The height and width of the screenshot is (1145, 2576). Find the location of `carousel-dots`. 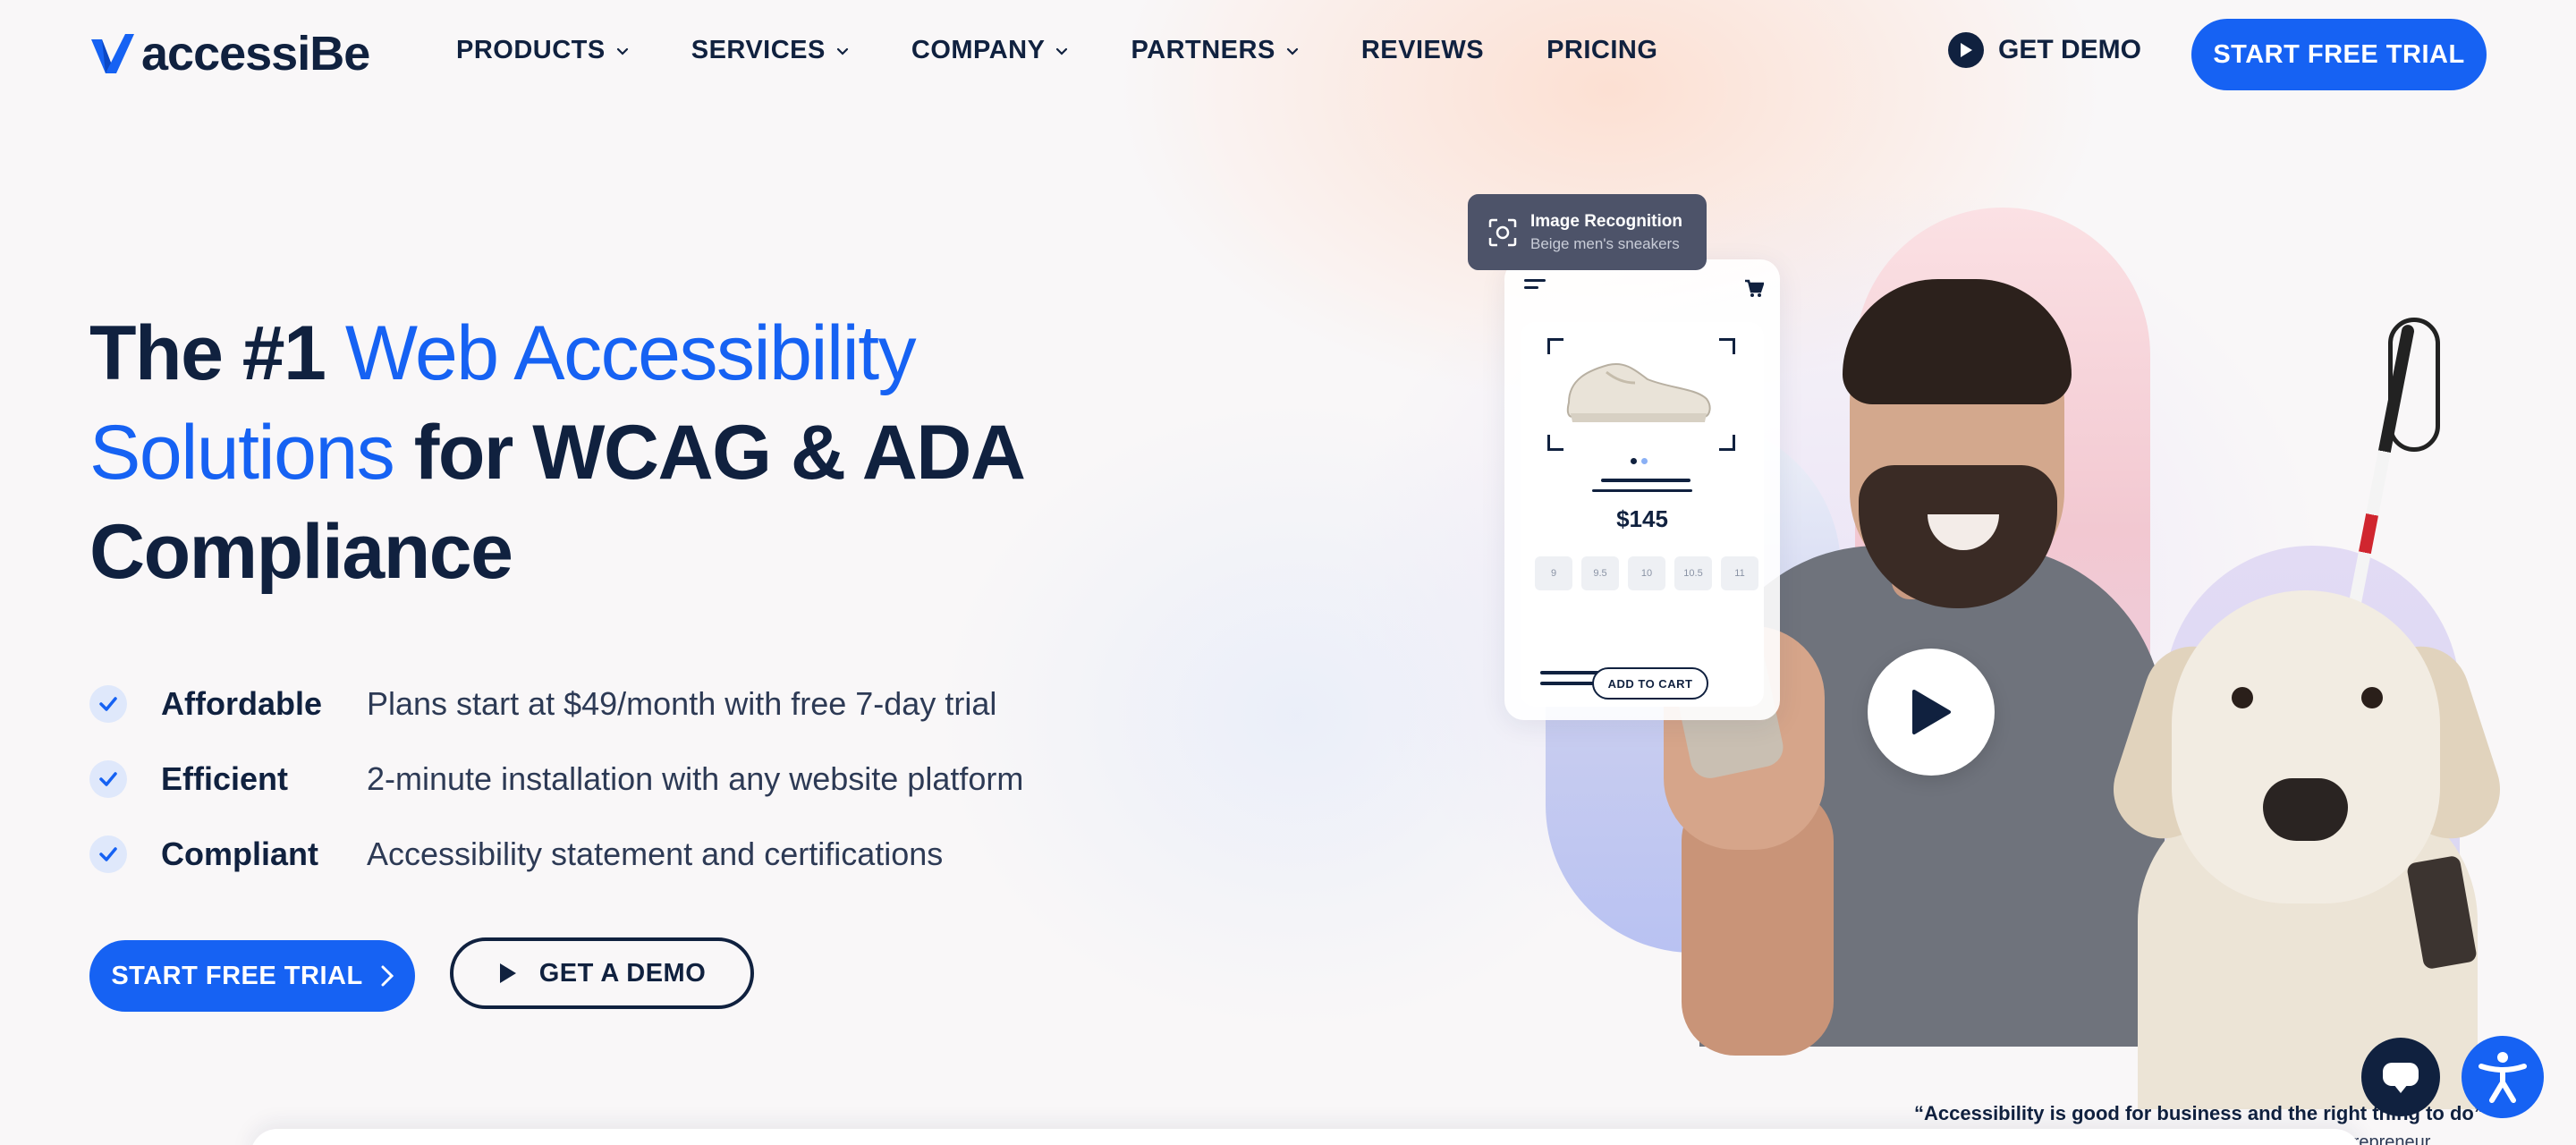

carousel-dots is located at coordinates (1639, 461).